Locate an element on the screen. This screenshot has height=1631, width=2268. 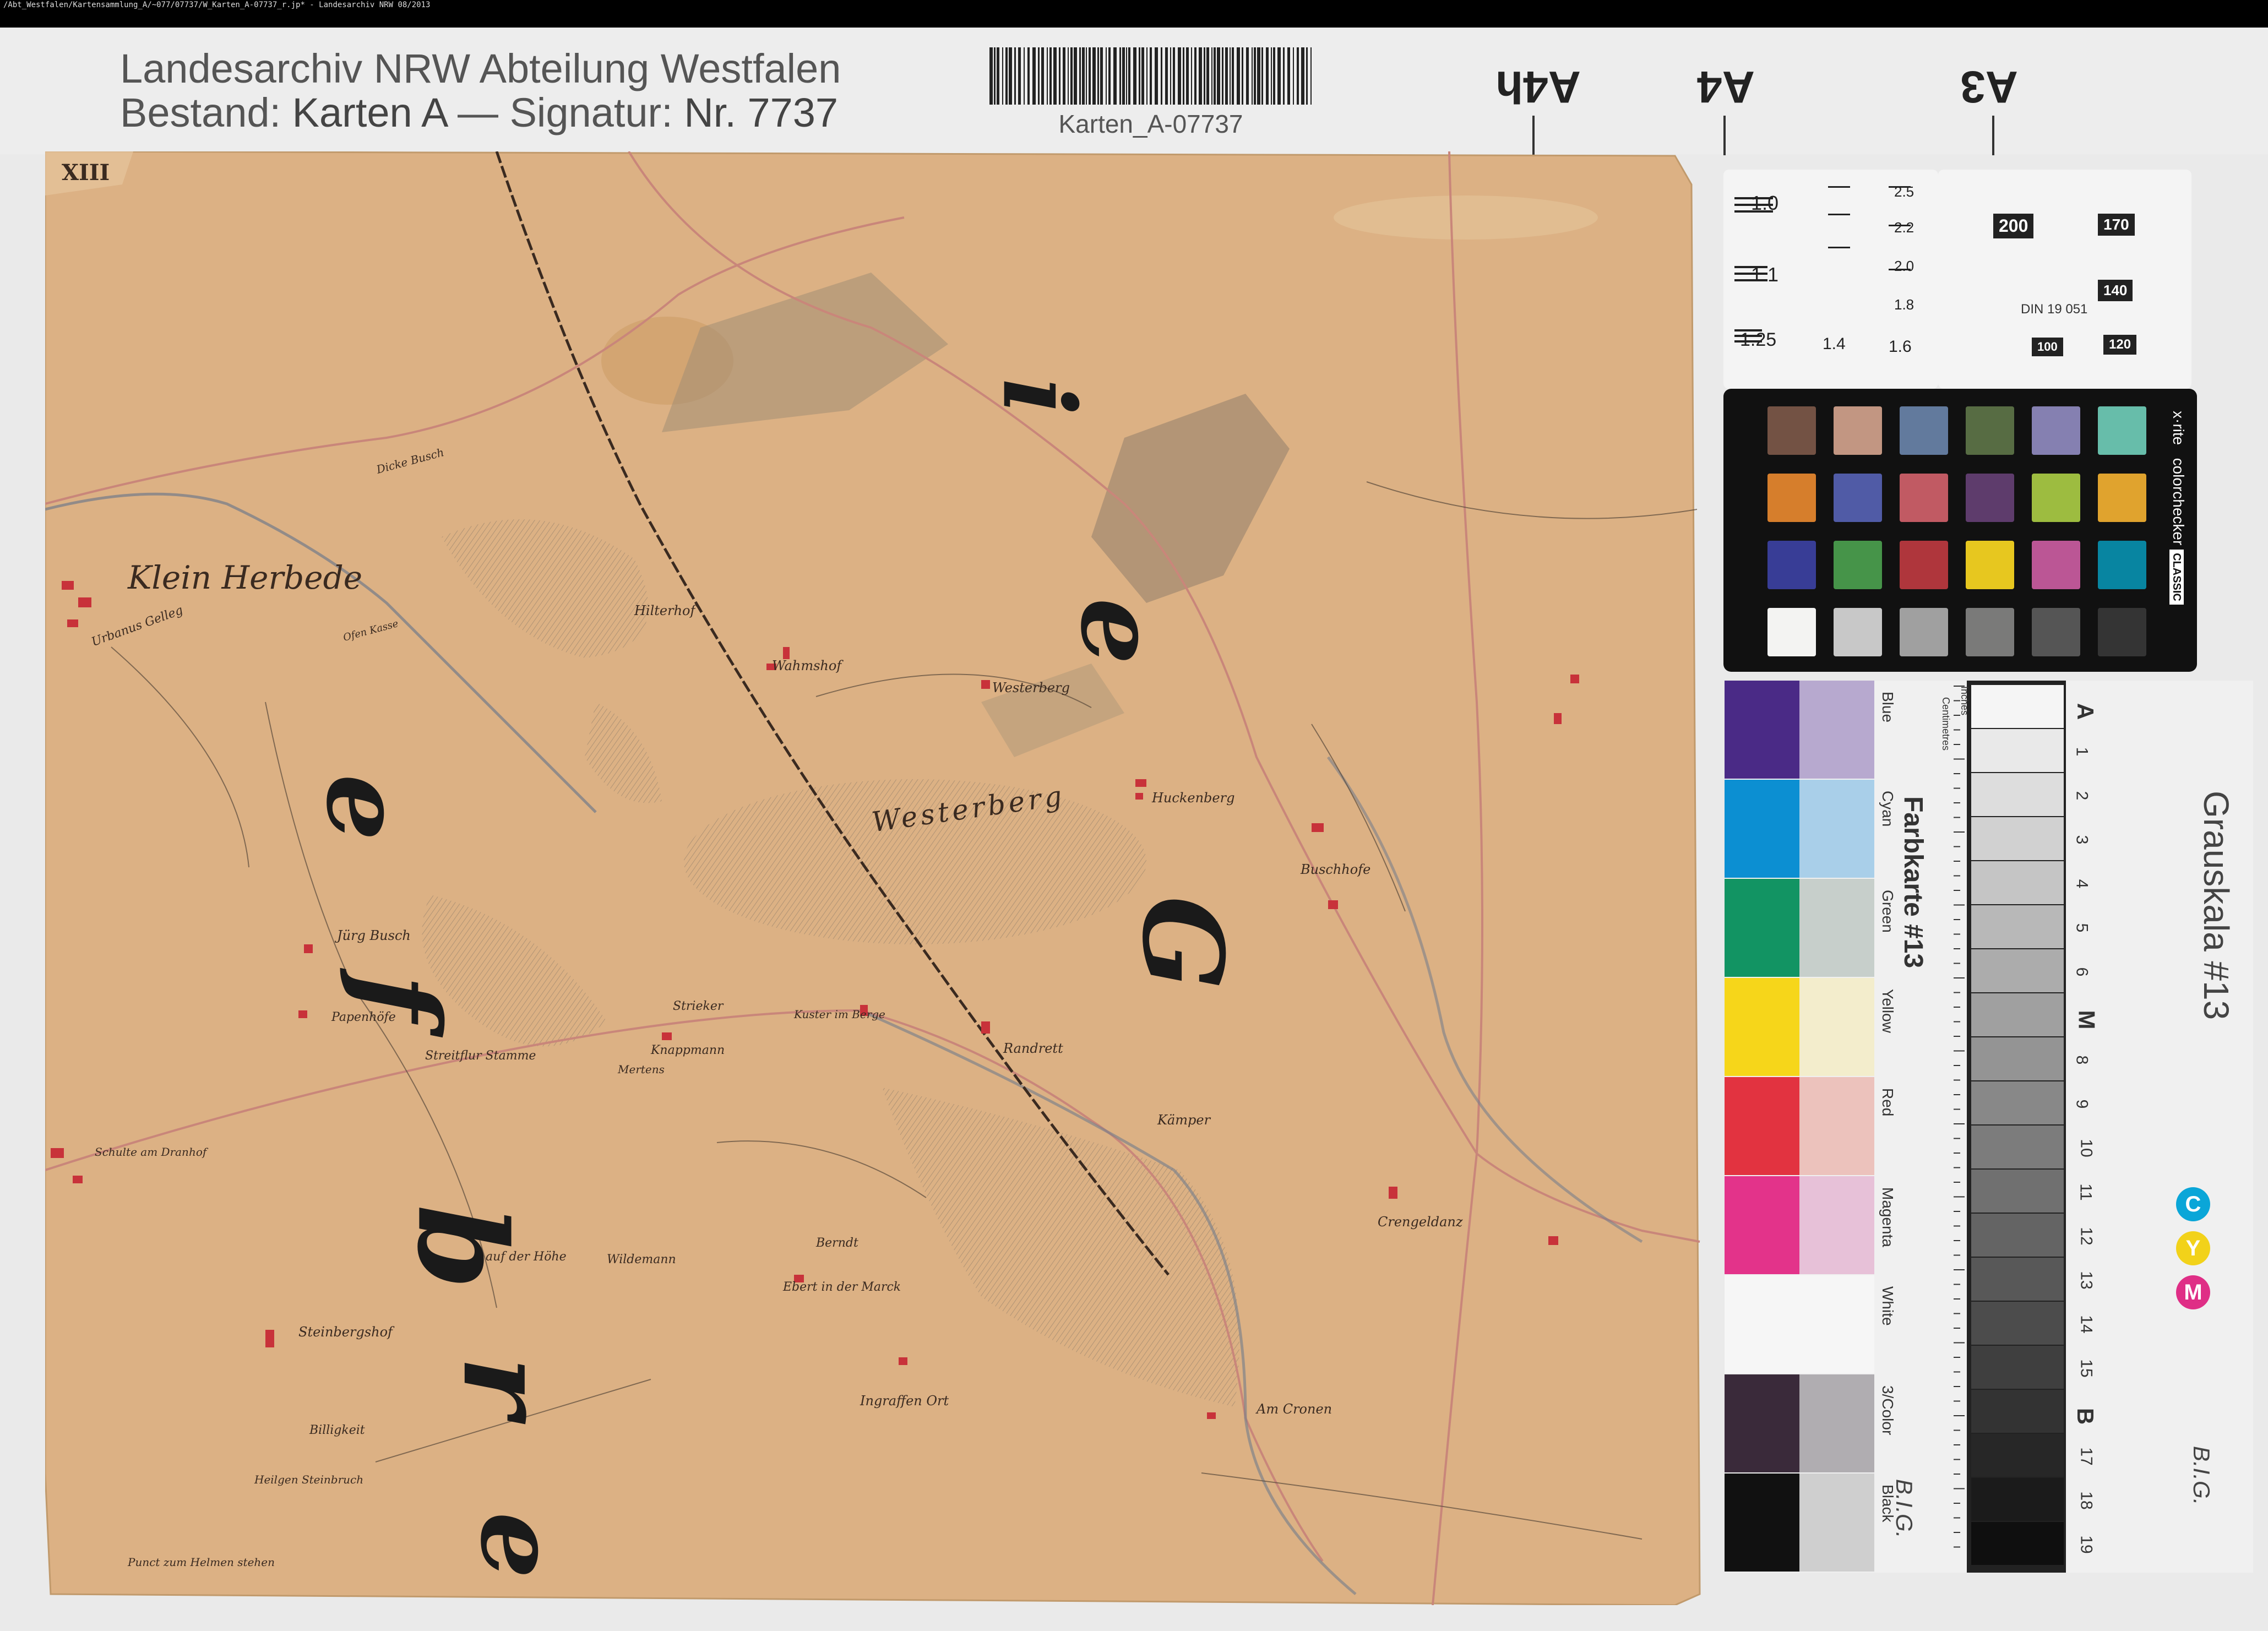
place-label: Ebert in der Marck is located at coordinates (842, 1287).